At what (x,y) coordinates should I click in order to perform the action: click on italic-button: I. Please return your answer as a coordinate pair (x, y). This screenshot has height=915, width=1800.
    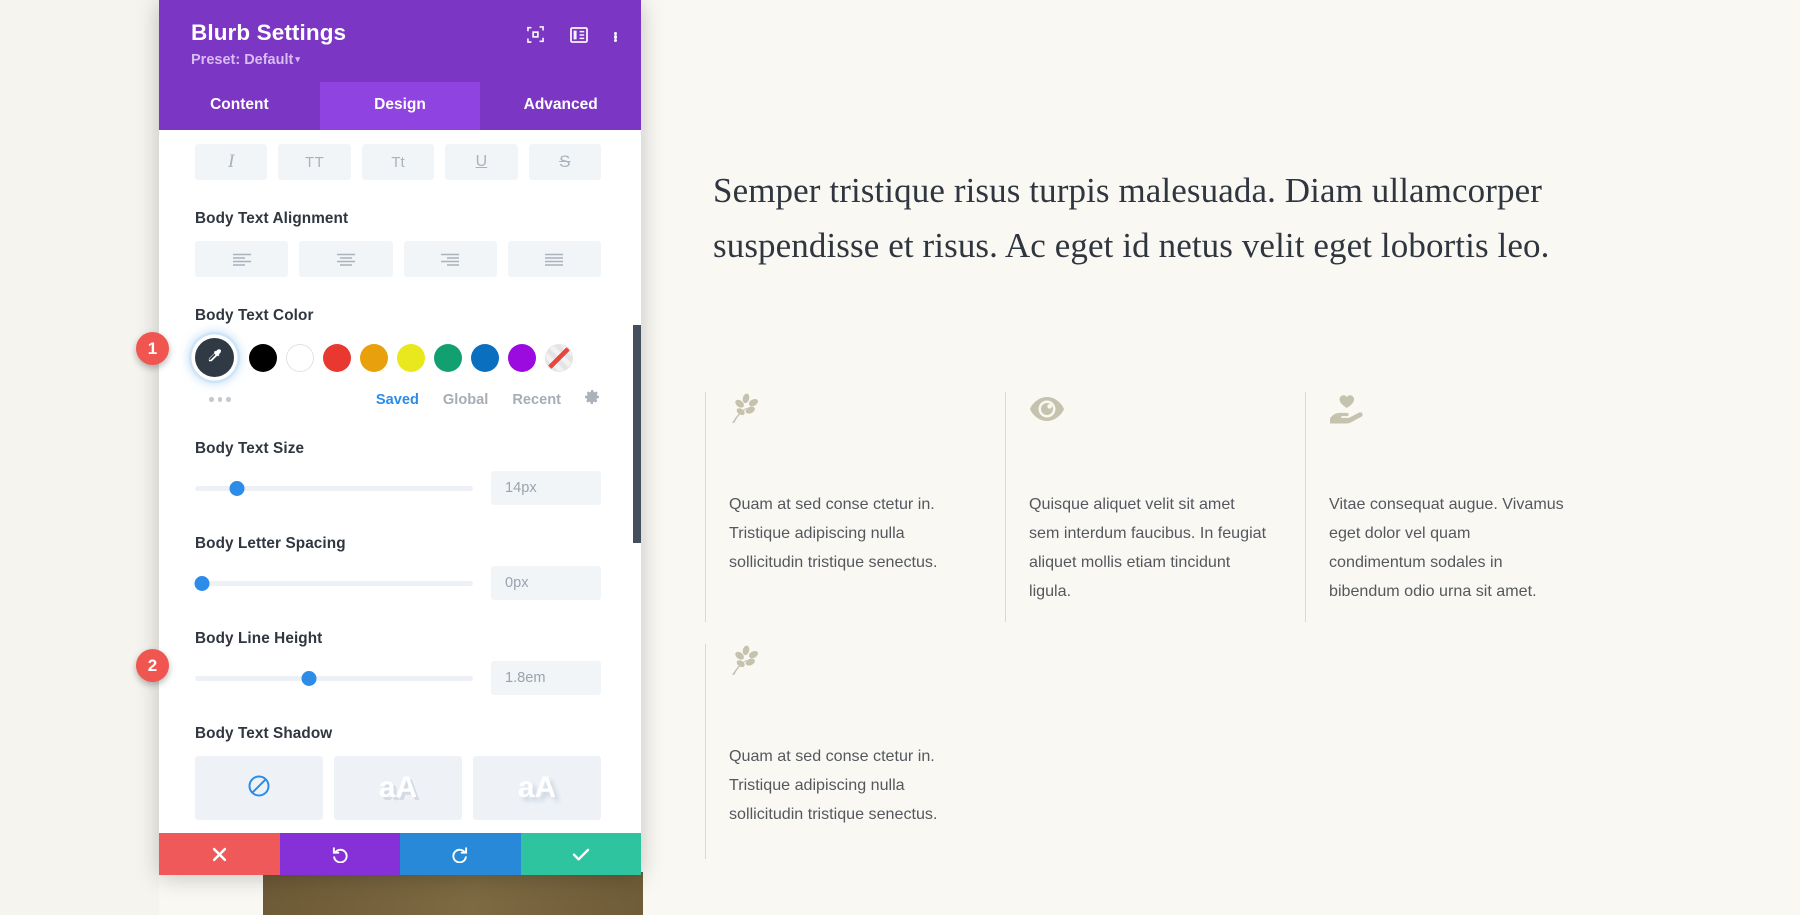
    Looking at the image, I should click on (231, 162).